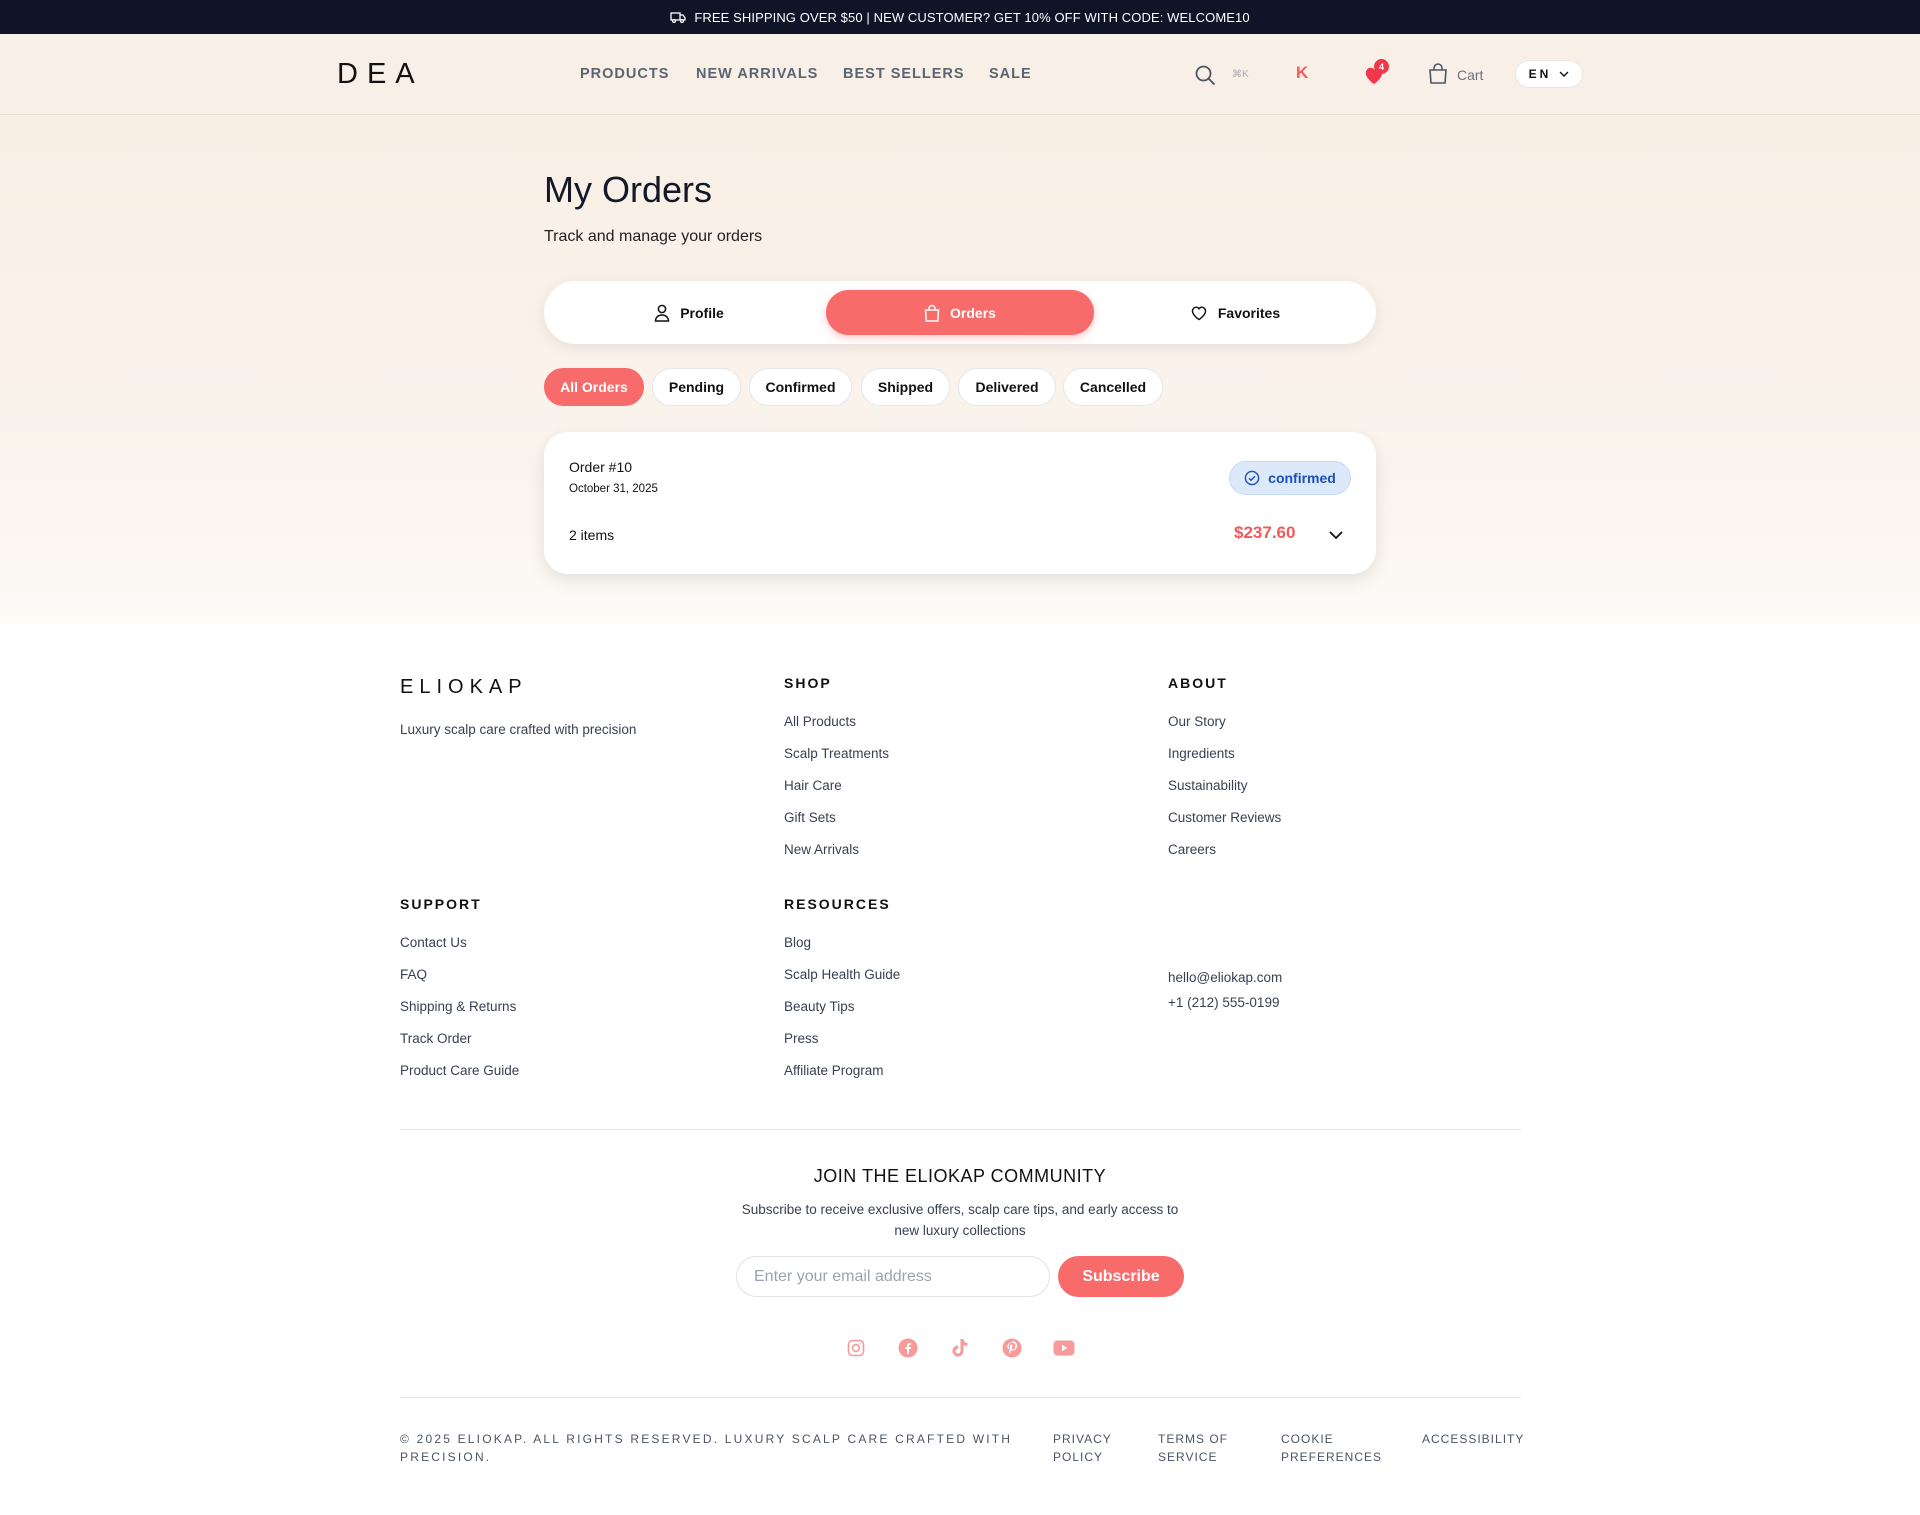  What do you see at coordinates (696, 387) in the screenshot?
I see `filter-pending: Pending` at bounding box center [696, 387].